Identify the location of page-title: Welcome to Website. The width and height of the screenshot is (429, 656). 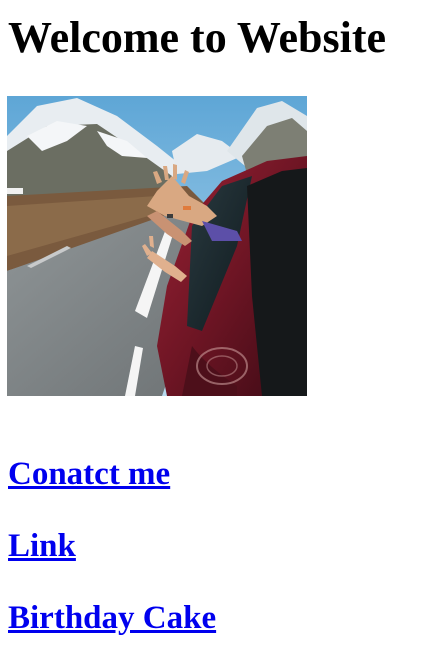
(197, 37).